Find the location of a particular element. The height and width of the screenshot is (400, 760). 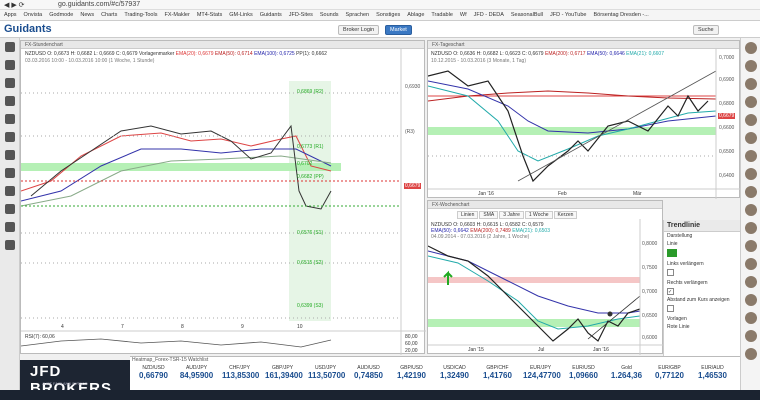

bookmark-item: Sounds is located at coordinates (329, 15).